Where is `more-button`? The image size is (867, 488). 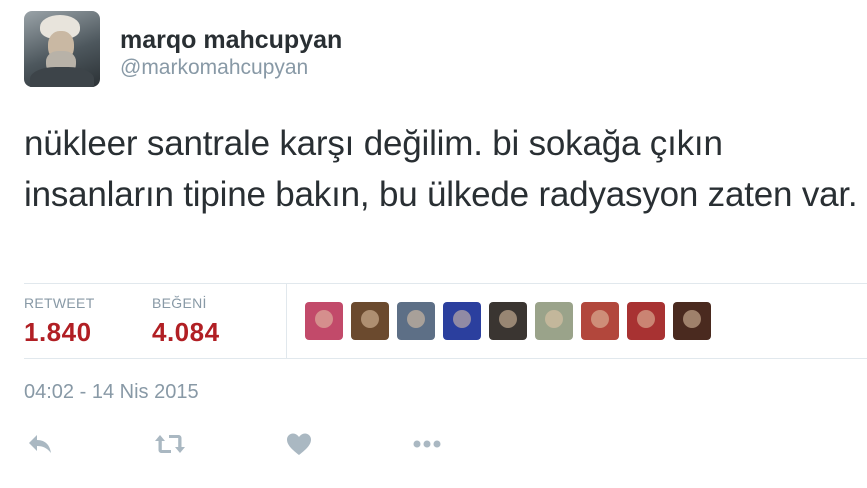
more-button is located at coordinates (427, 444).